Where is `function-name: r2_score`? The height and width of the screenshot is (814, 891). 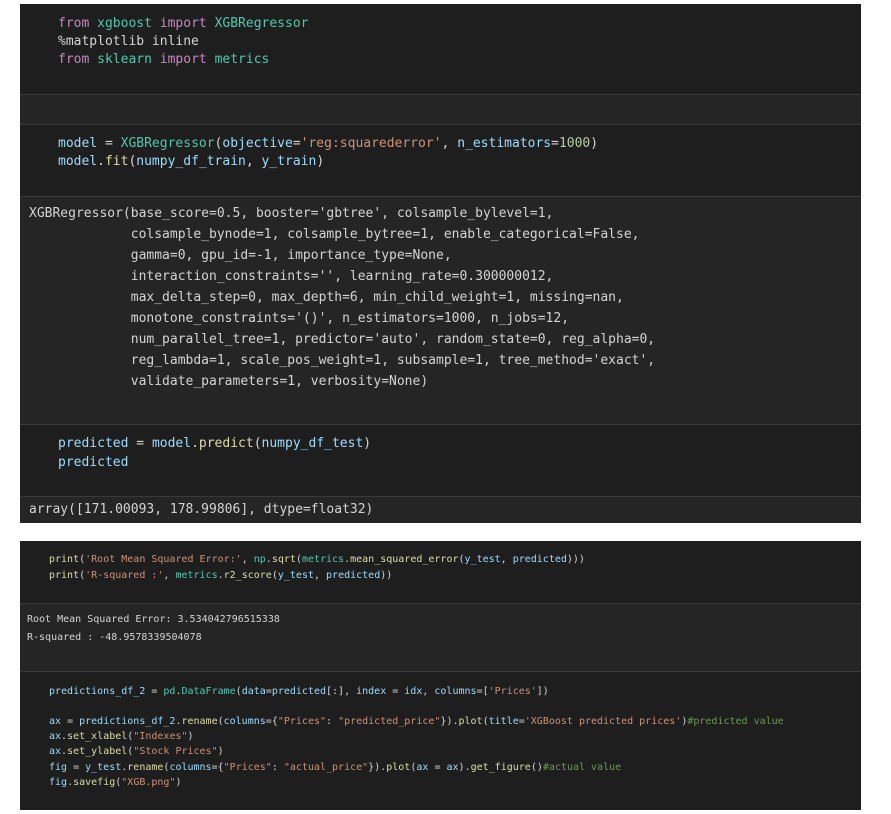 function-name: r2_score is located at coordinates (247, 575).